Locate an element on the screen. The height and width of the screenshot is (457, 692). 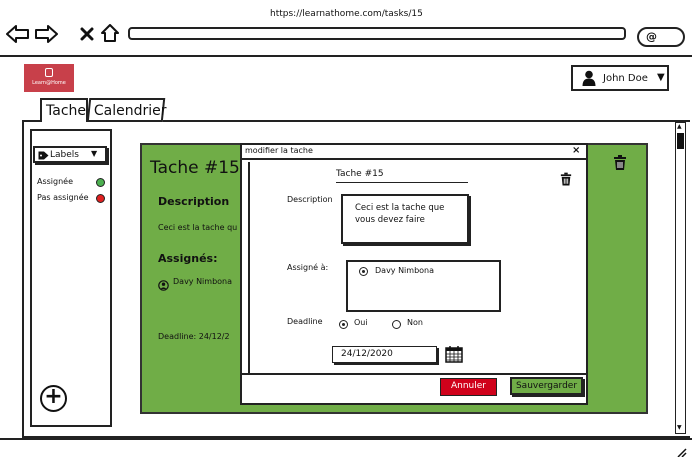
deadline-no-radio is located at coordinates (396, 324).